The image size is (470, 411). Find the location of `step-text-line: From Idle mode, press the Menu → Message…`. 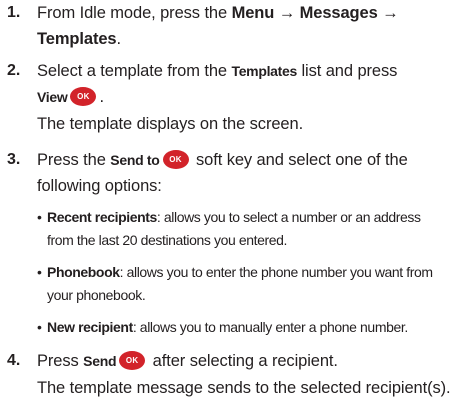

step-text-line: From Idle mode, press the Menu → Message… is located at coordinates (218, 13).